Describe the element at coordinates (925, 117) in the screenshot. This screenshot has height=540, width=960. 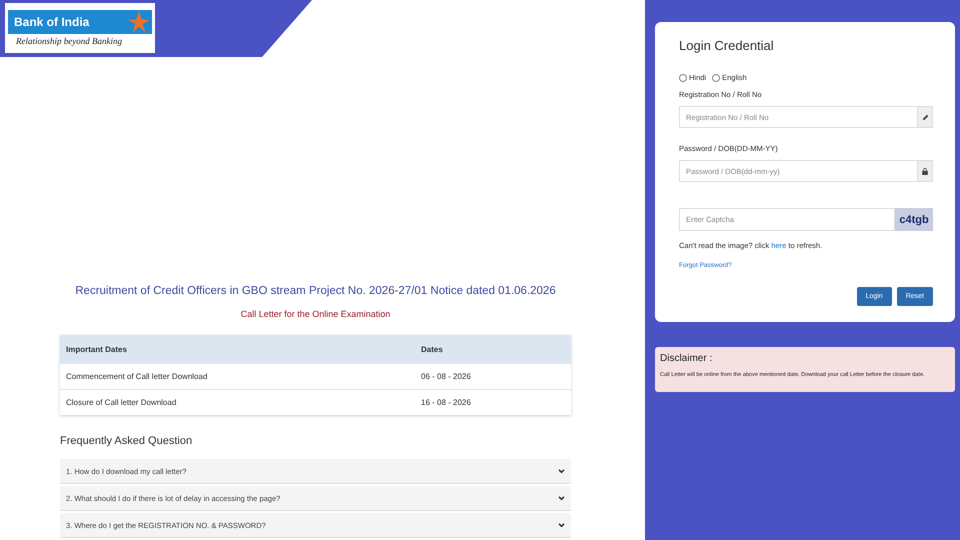
I see `pencil-icon` at that location.